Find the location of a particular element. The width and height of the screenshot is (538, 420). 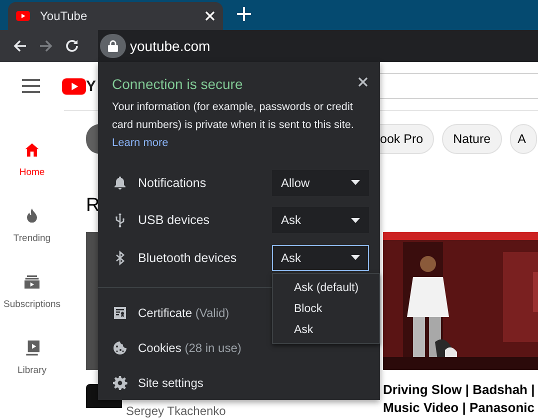

bell-icon is located at coordinates (120, 182).